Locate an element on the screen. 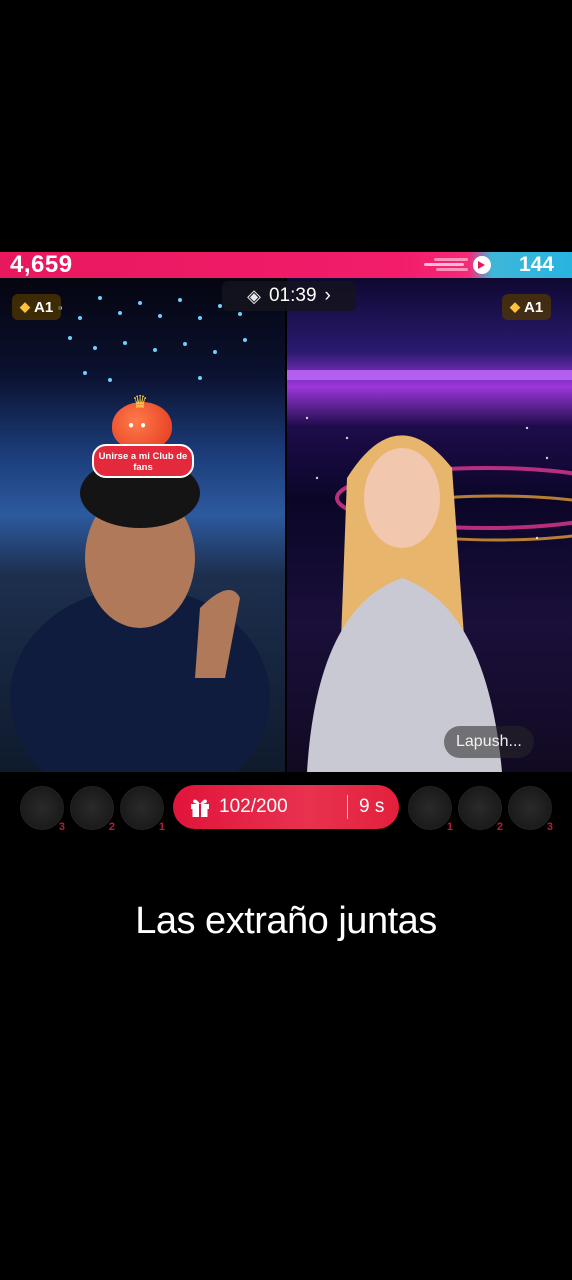  right-score: 144 is located at coordinates (536, 264).